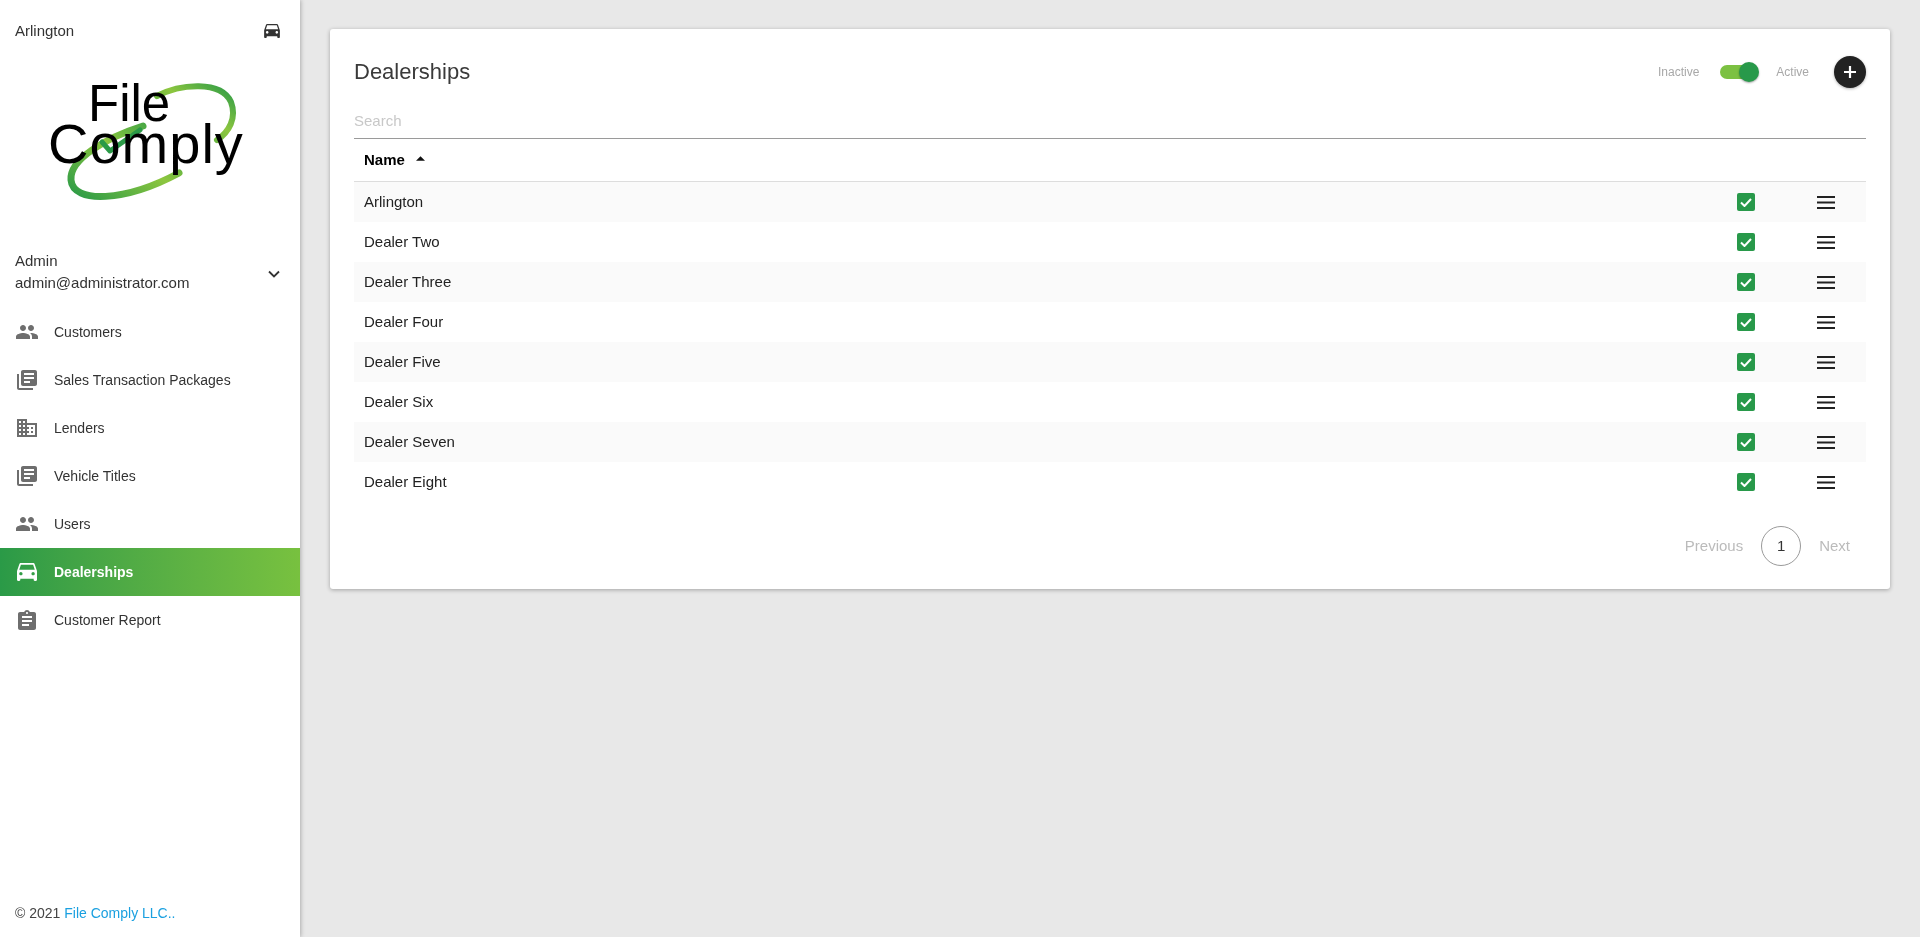 This screenshot has height=937, width=1920. I want to click on nav-item: Users, so click(150, 524).